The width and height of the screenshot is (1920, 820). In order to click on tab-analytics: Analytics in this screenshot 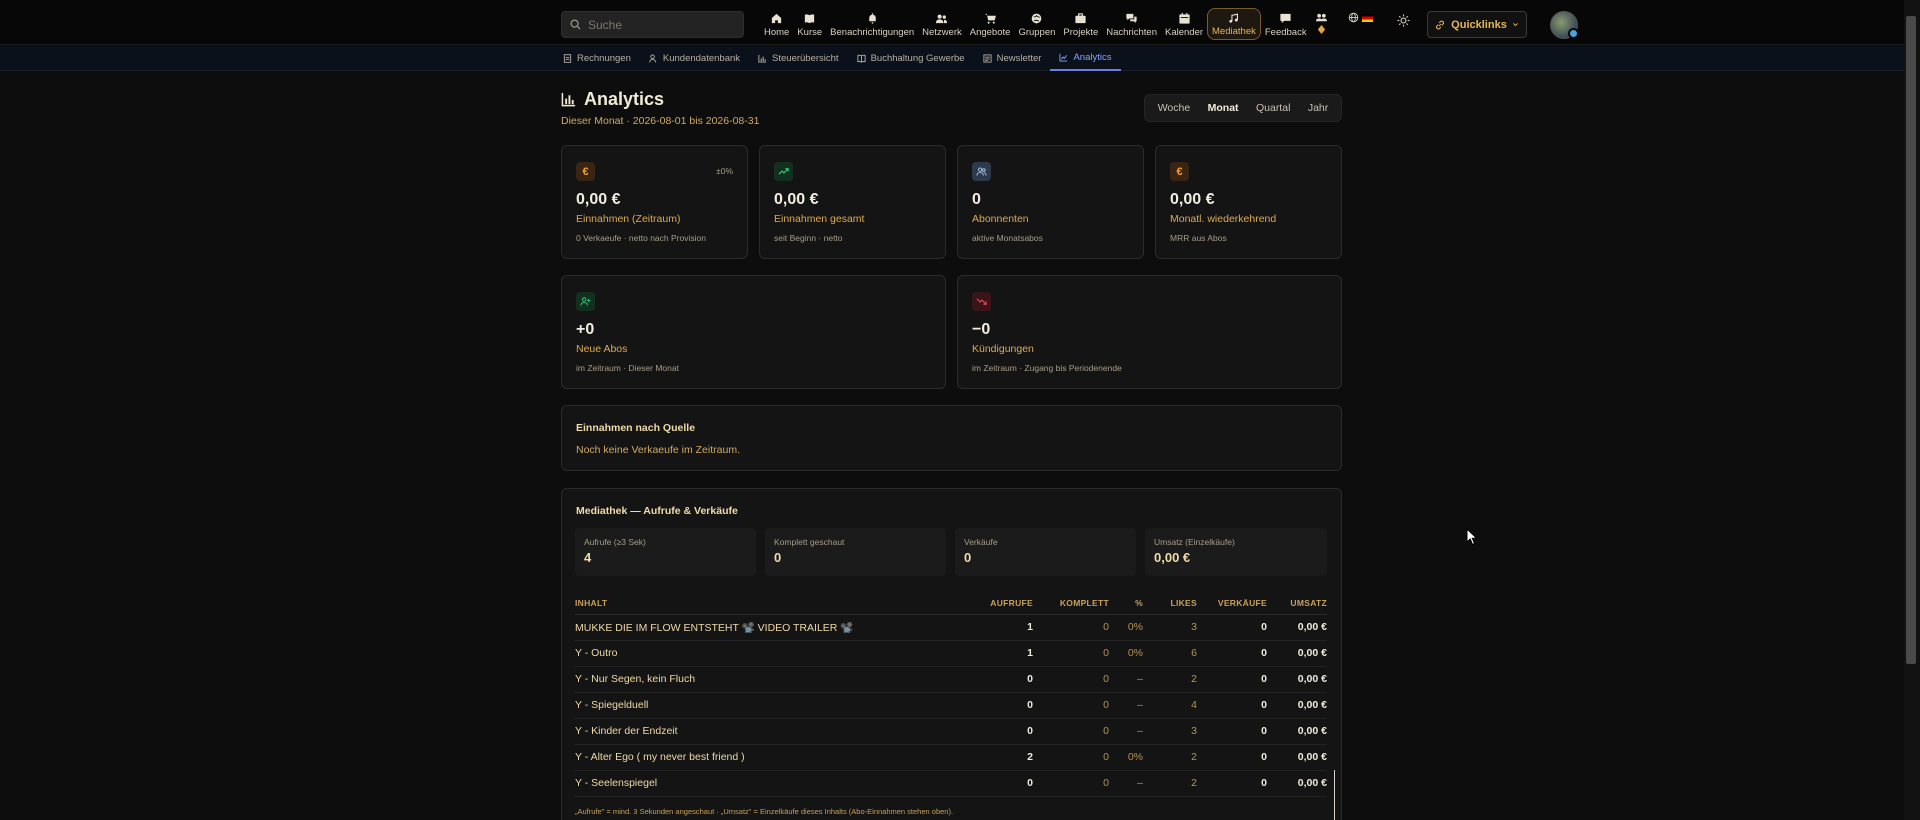, I will do `click(1086, 58)`.